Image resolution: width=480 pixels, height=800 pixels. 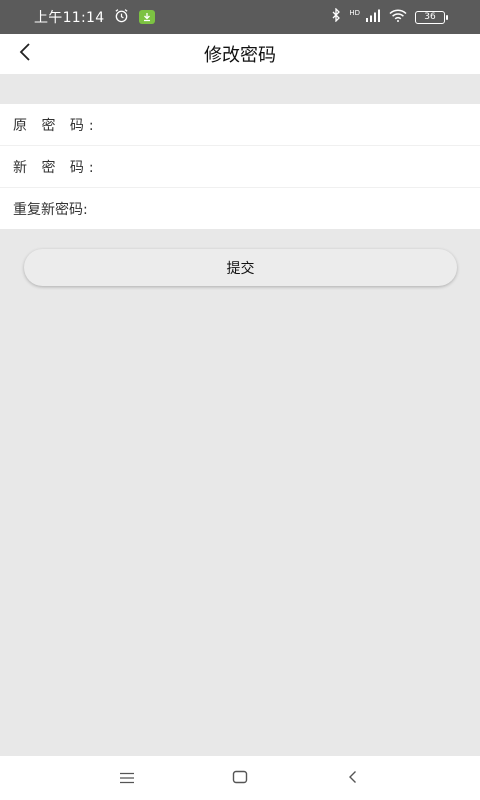 I want to click on back-button, so click(x=25, y=54).